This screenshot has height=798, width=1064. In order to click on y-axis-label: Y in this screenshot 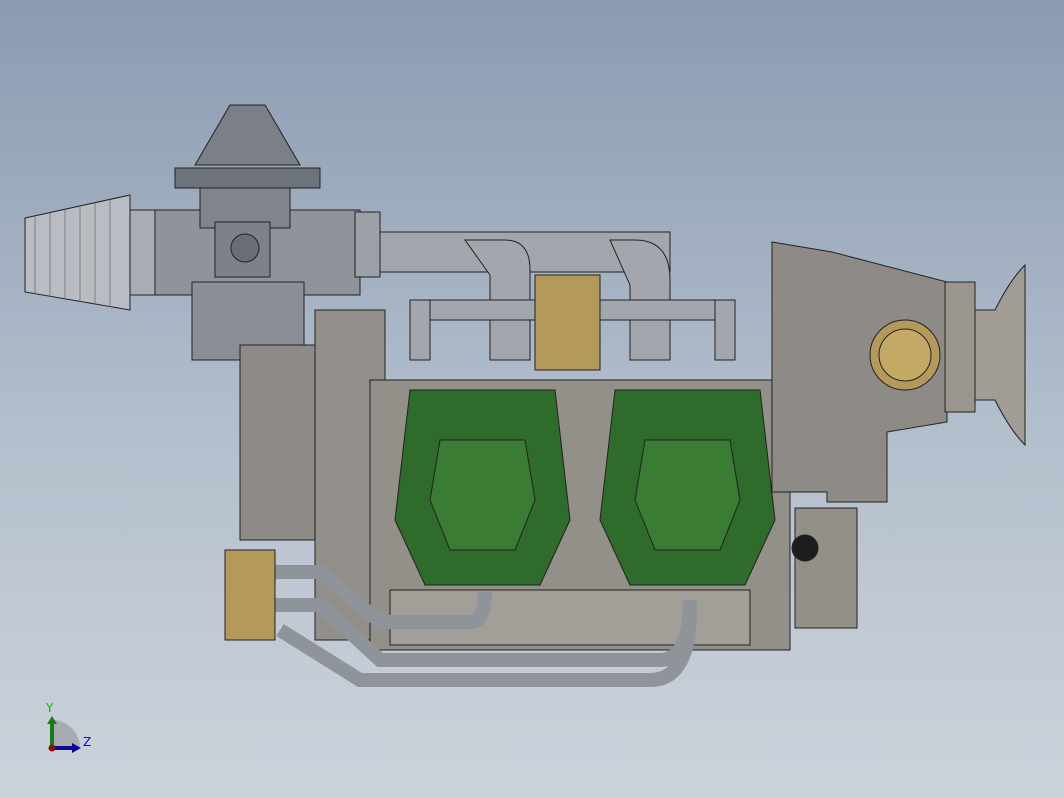, I will do `click(49, 708)`.